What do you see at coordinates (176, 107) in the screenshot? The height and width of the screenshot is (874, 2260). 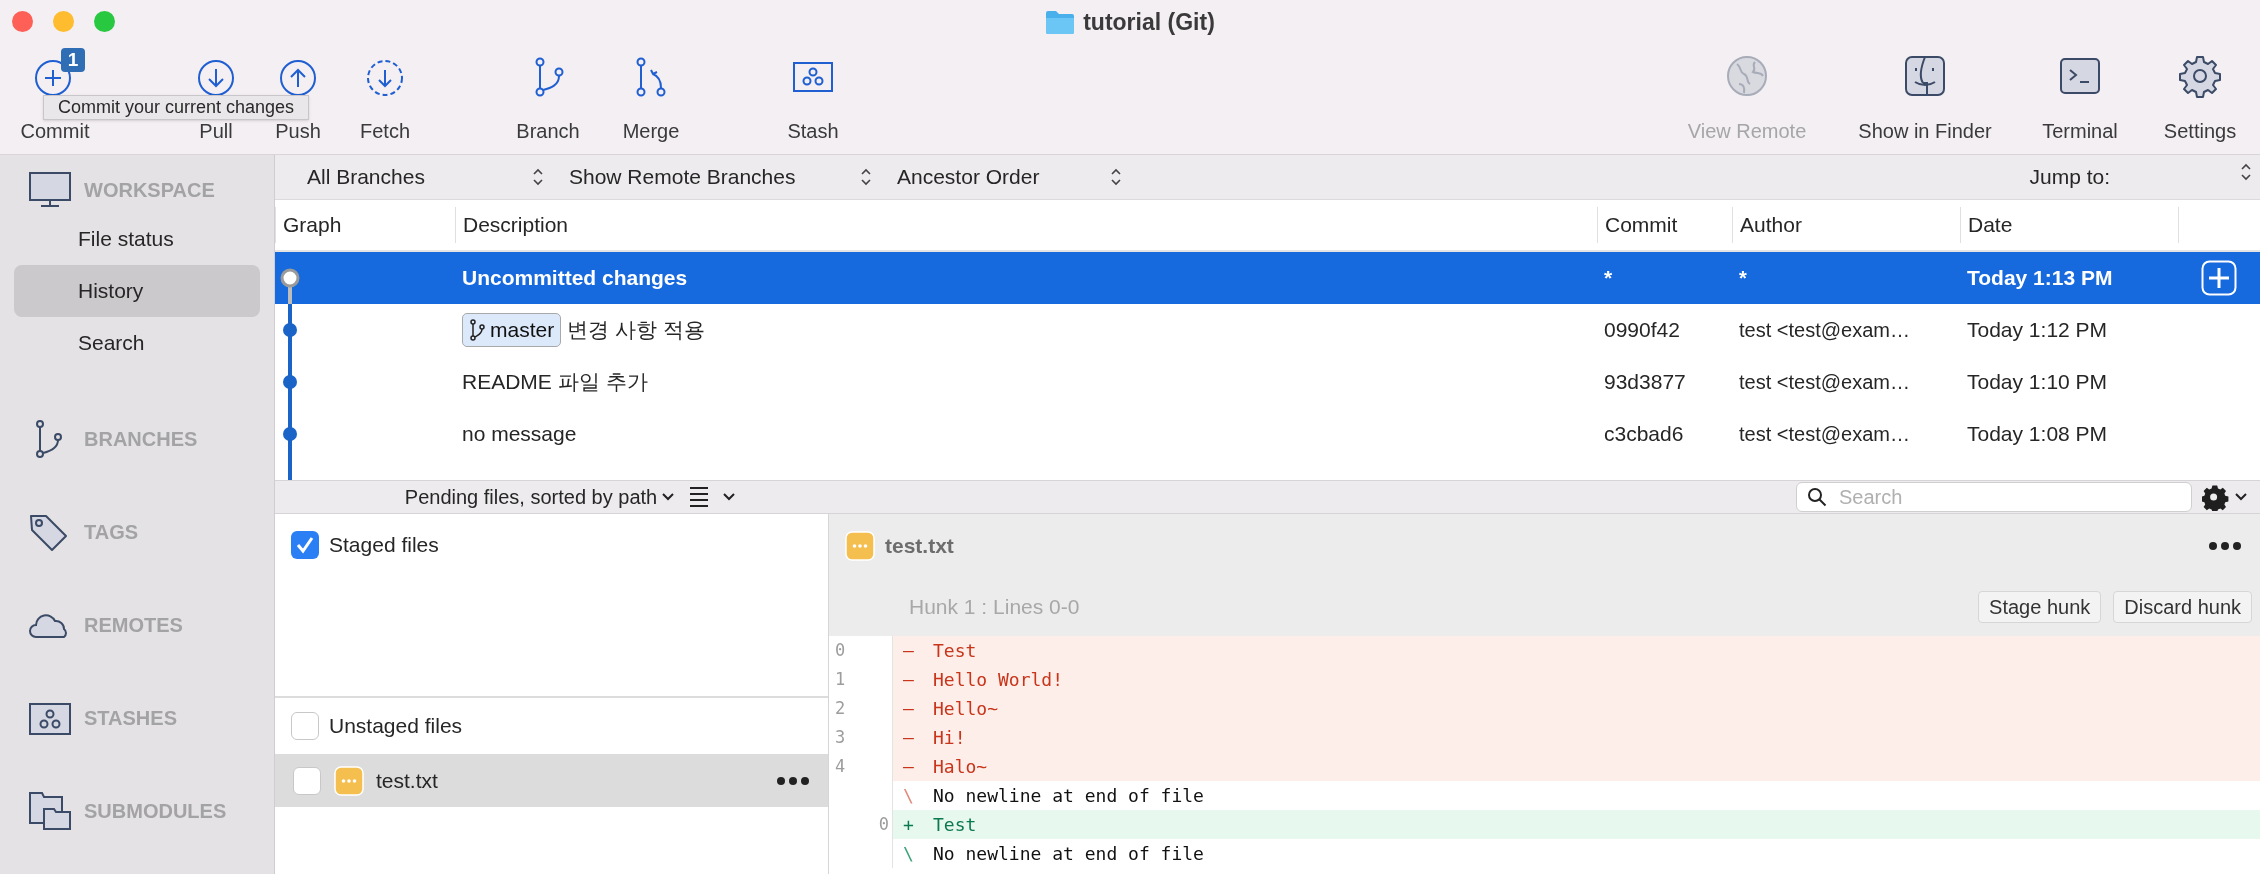 I see `tooltip: Commit your current changes` at bounding box center [176, 107].